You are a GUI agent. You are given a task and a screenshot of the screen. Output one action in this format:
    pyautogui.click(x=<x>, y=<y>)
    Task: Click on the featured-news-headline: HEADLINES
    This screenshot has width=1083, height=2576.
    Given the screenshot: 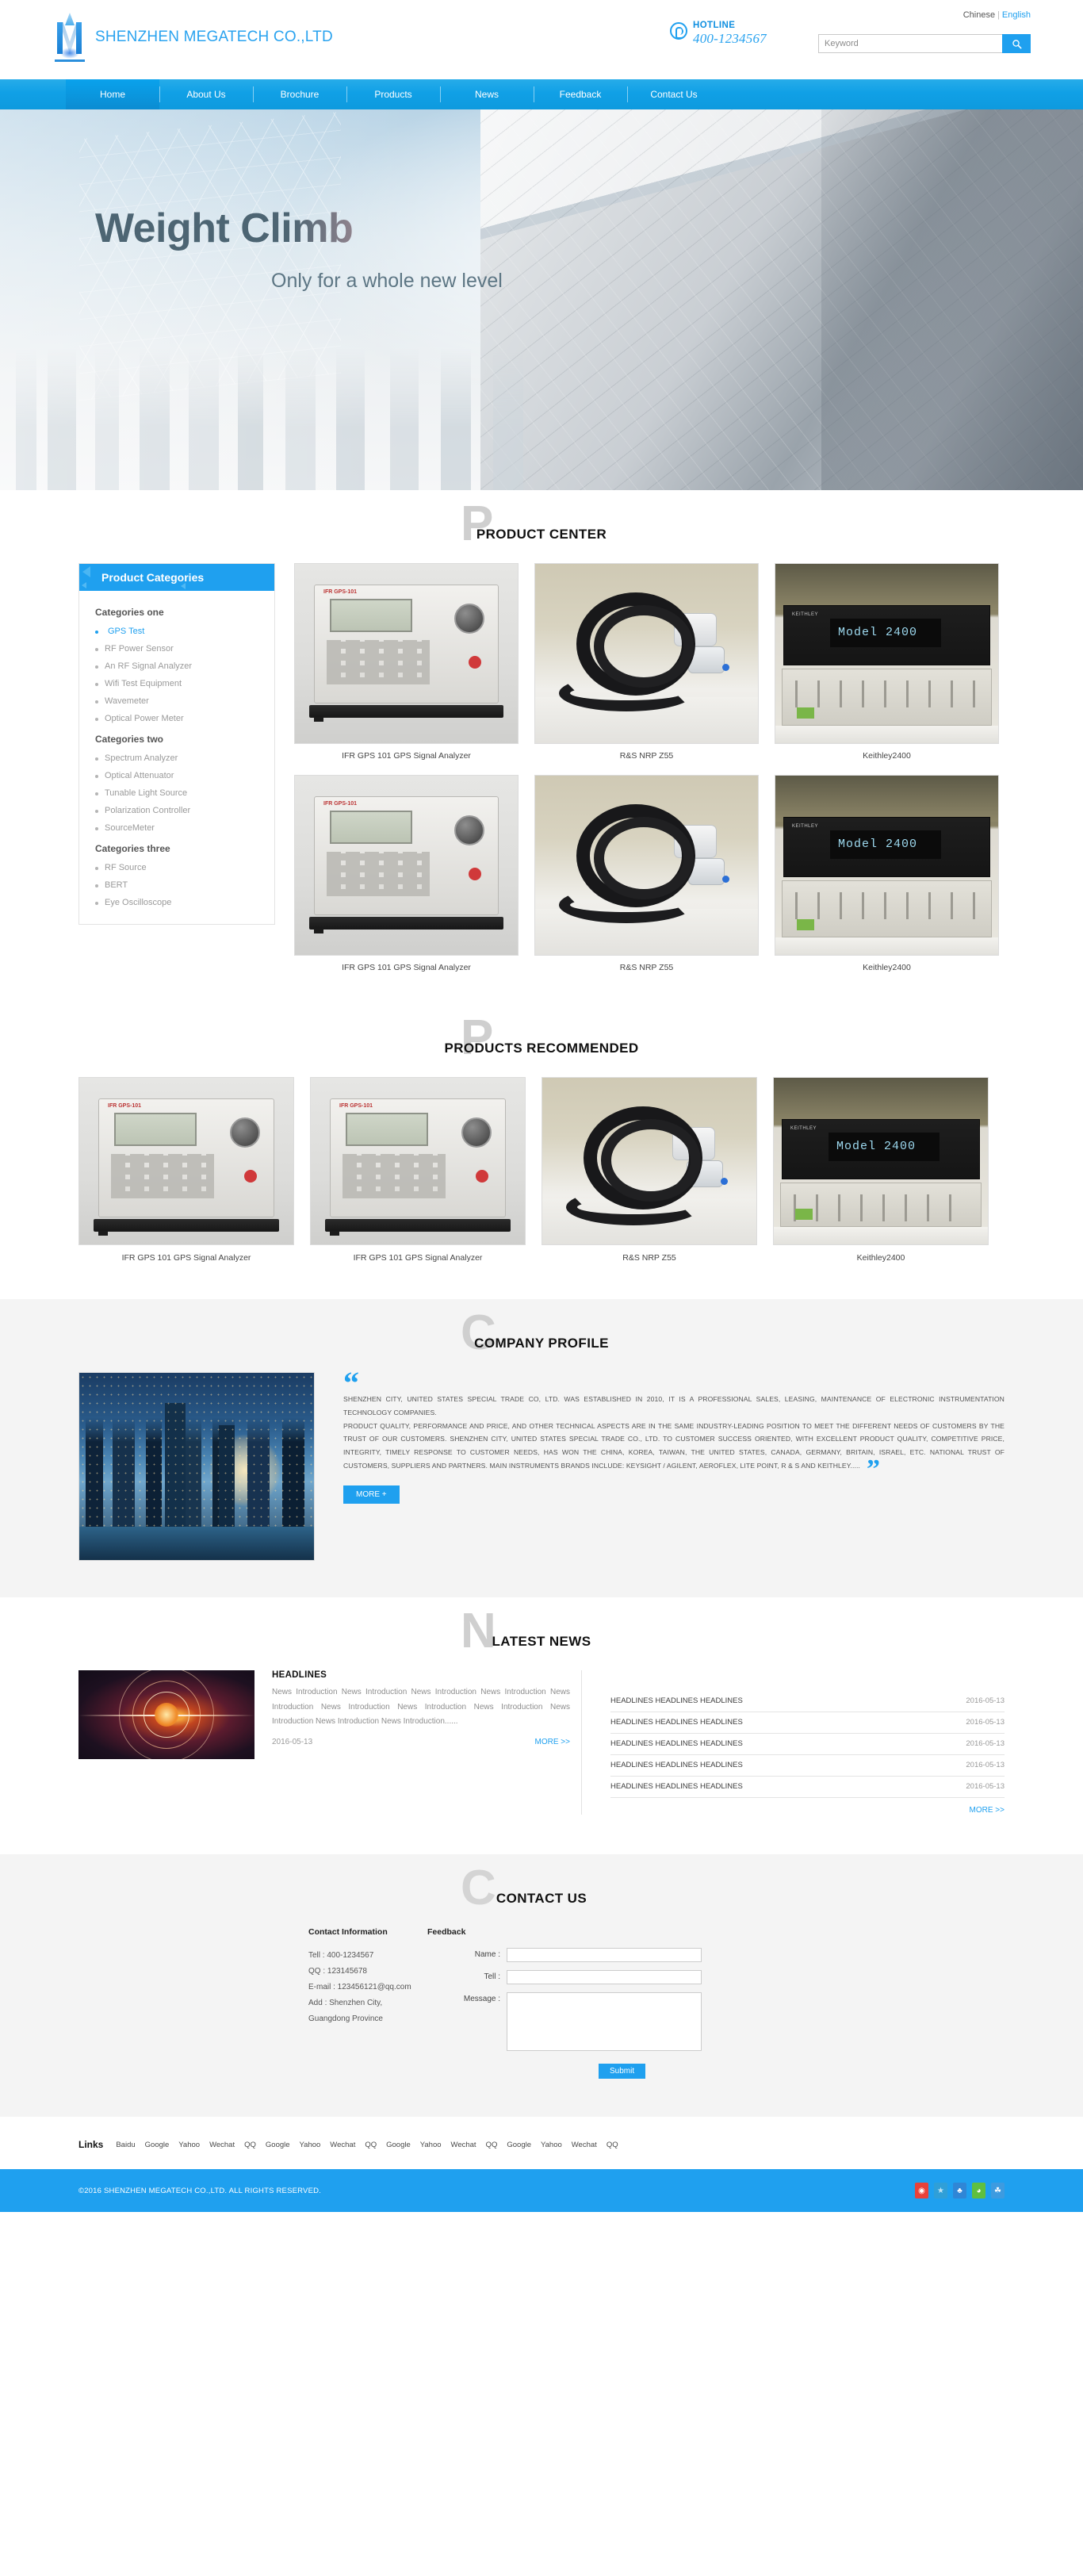 What is the action you would take?
    pyautogui.click(x=299, y=1675)
    